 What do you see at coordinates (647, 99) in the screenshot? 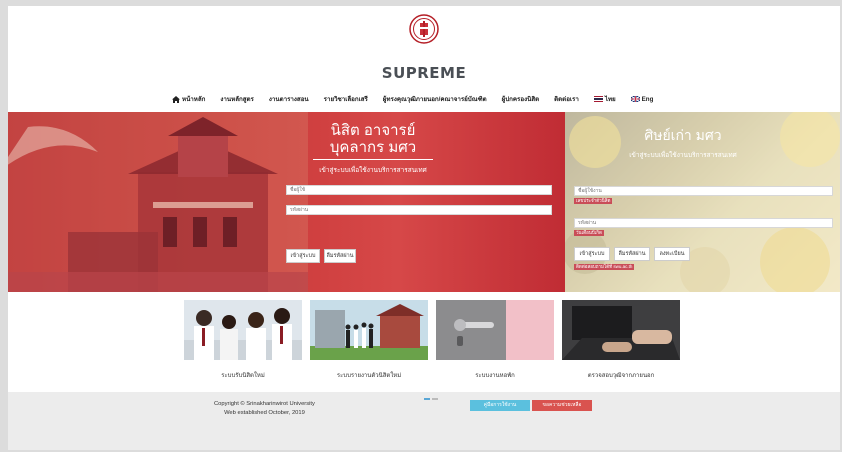
I see `nav-lang-en-label: Eng` at bounding box center [647, 99].